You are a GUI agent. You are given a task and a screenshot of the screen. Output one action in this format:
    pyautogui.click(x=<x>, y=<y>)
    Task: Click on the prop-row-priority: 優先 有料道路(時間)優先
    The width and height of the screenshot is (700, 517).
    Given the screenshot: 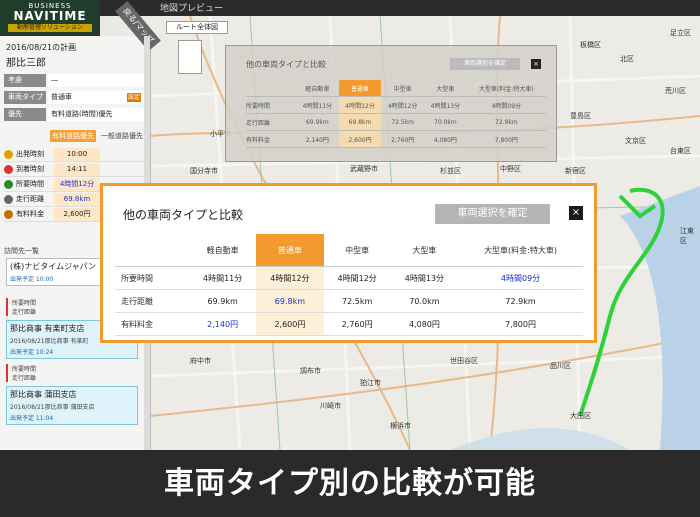 What is the action you would take?
    pyautogui.click(x=74, y=114)
    